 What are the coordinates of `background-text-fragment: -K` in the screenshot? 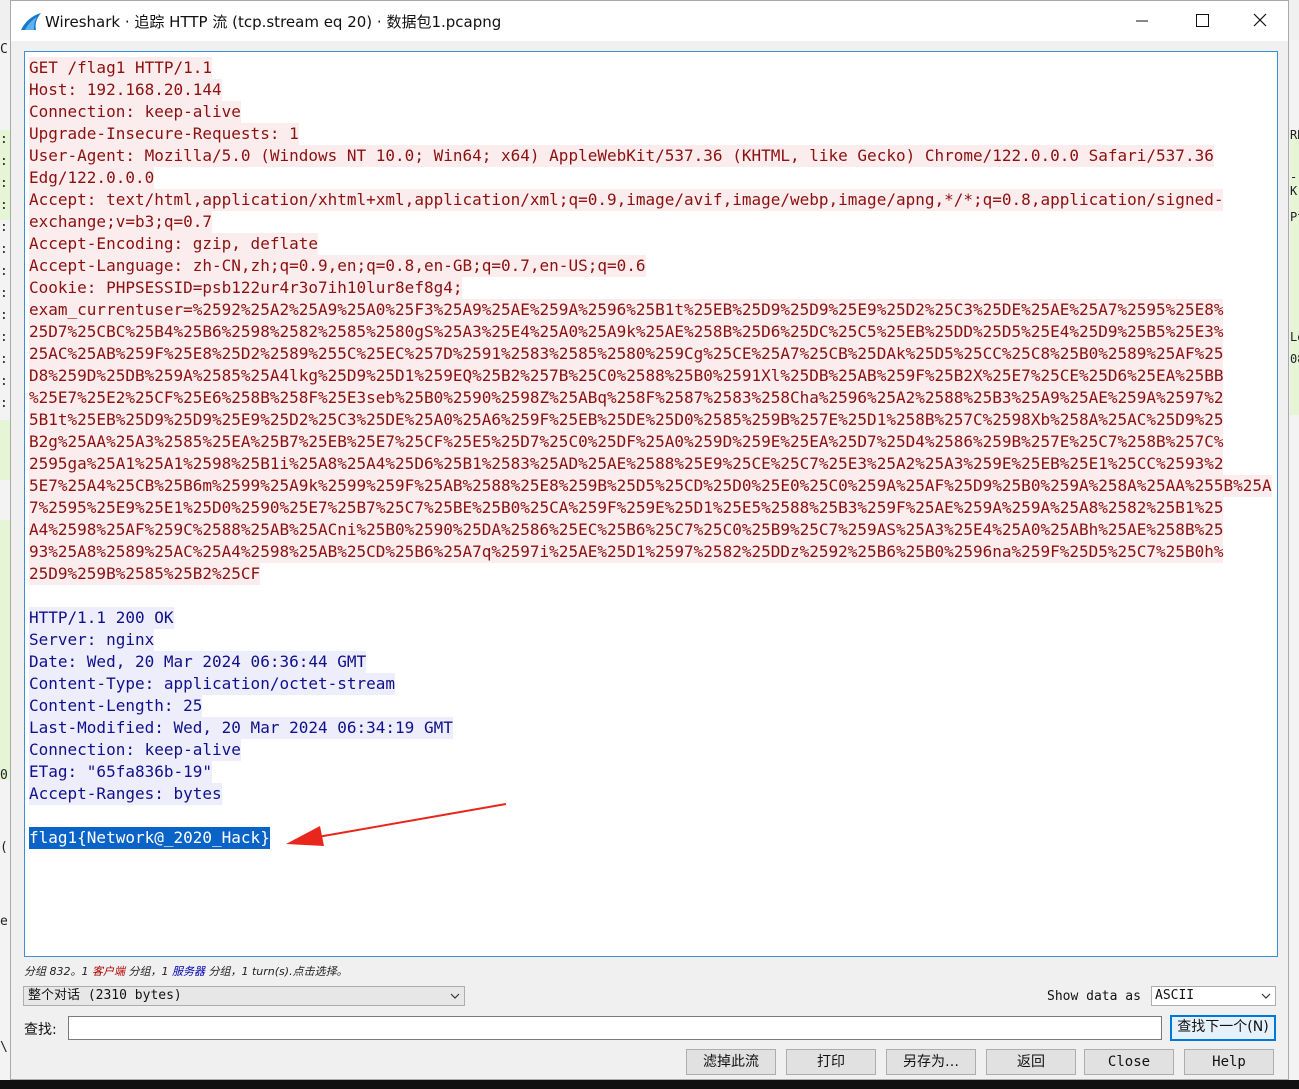 It's located at (1294, 184).